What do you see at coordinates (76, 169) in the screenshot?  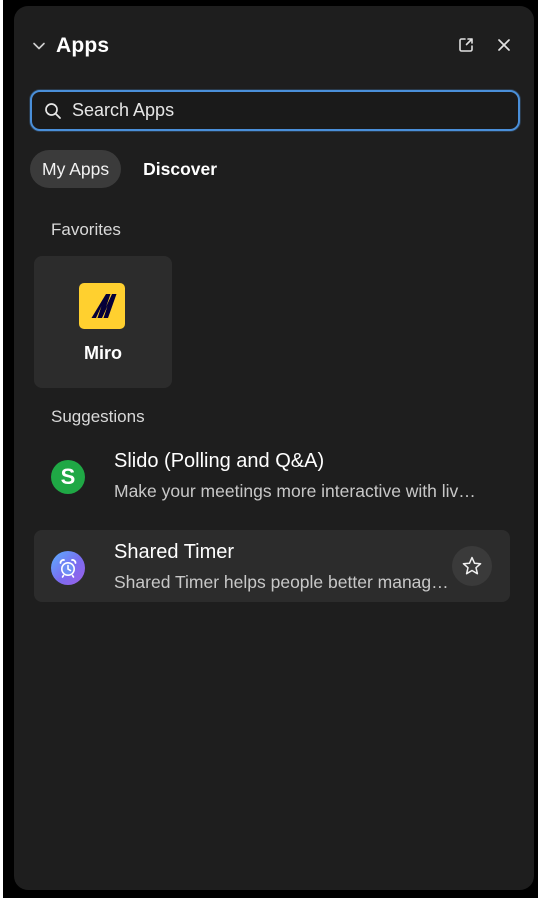 I see `tab-my-apps: My Apps` at bounding box center [76, 169].